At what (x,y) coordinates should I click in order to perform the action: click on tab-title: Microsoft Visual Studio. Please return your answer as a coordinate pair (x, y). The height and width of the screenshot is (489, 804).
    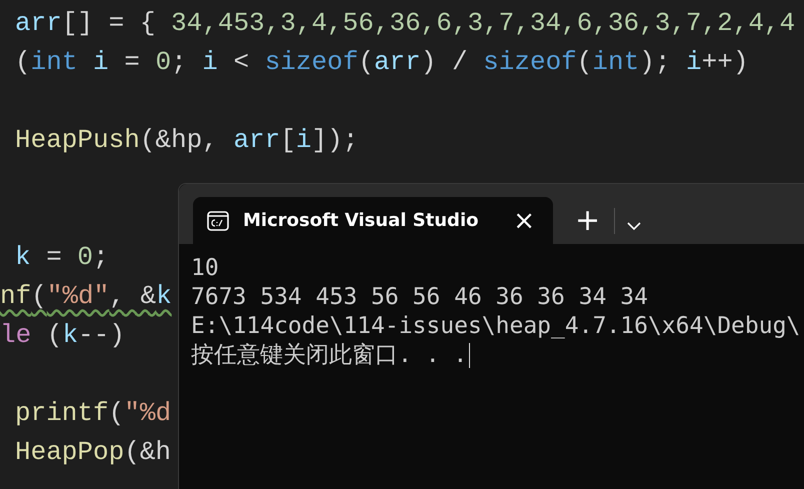
    Looking at the image, I should click on (361, 220).